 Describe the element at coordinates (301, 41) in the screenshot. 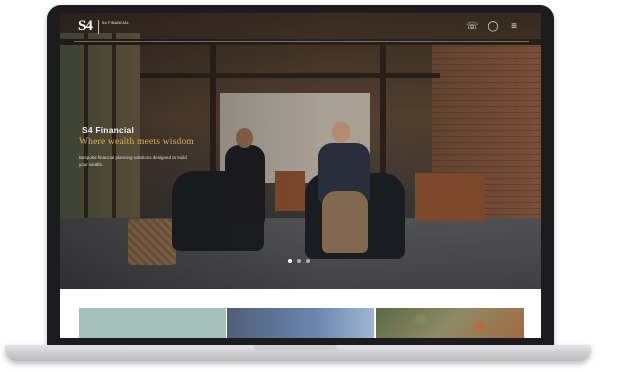

I see `header-divider` at that location.